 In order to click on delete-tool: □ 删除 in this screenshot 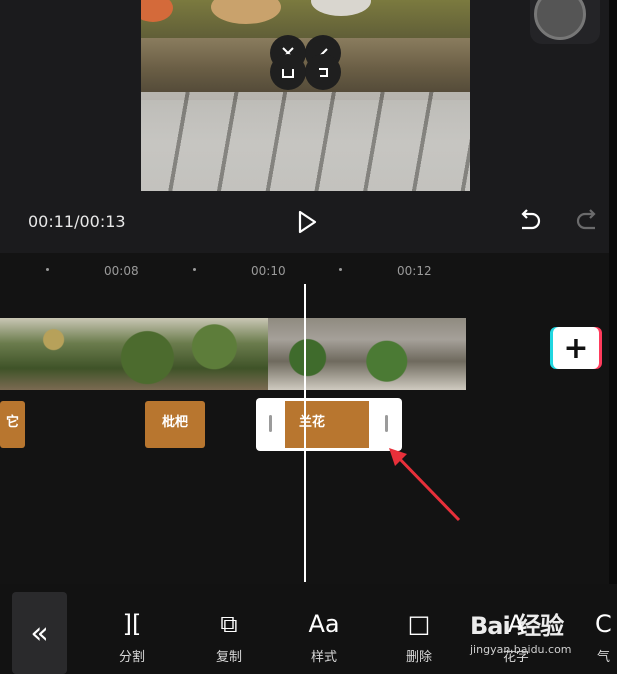, I will do `click(419, 636)`.